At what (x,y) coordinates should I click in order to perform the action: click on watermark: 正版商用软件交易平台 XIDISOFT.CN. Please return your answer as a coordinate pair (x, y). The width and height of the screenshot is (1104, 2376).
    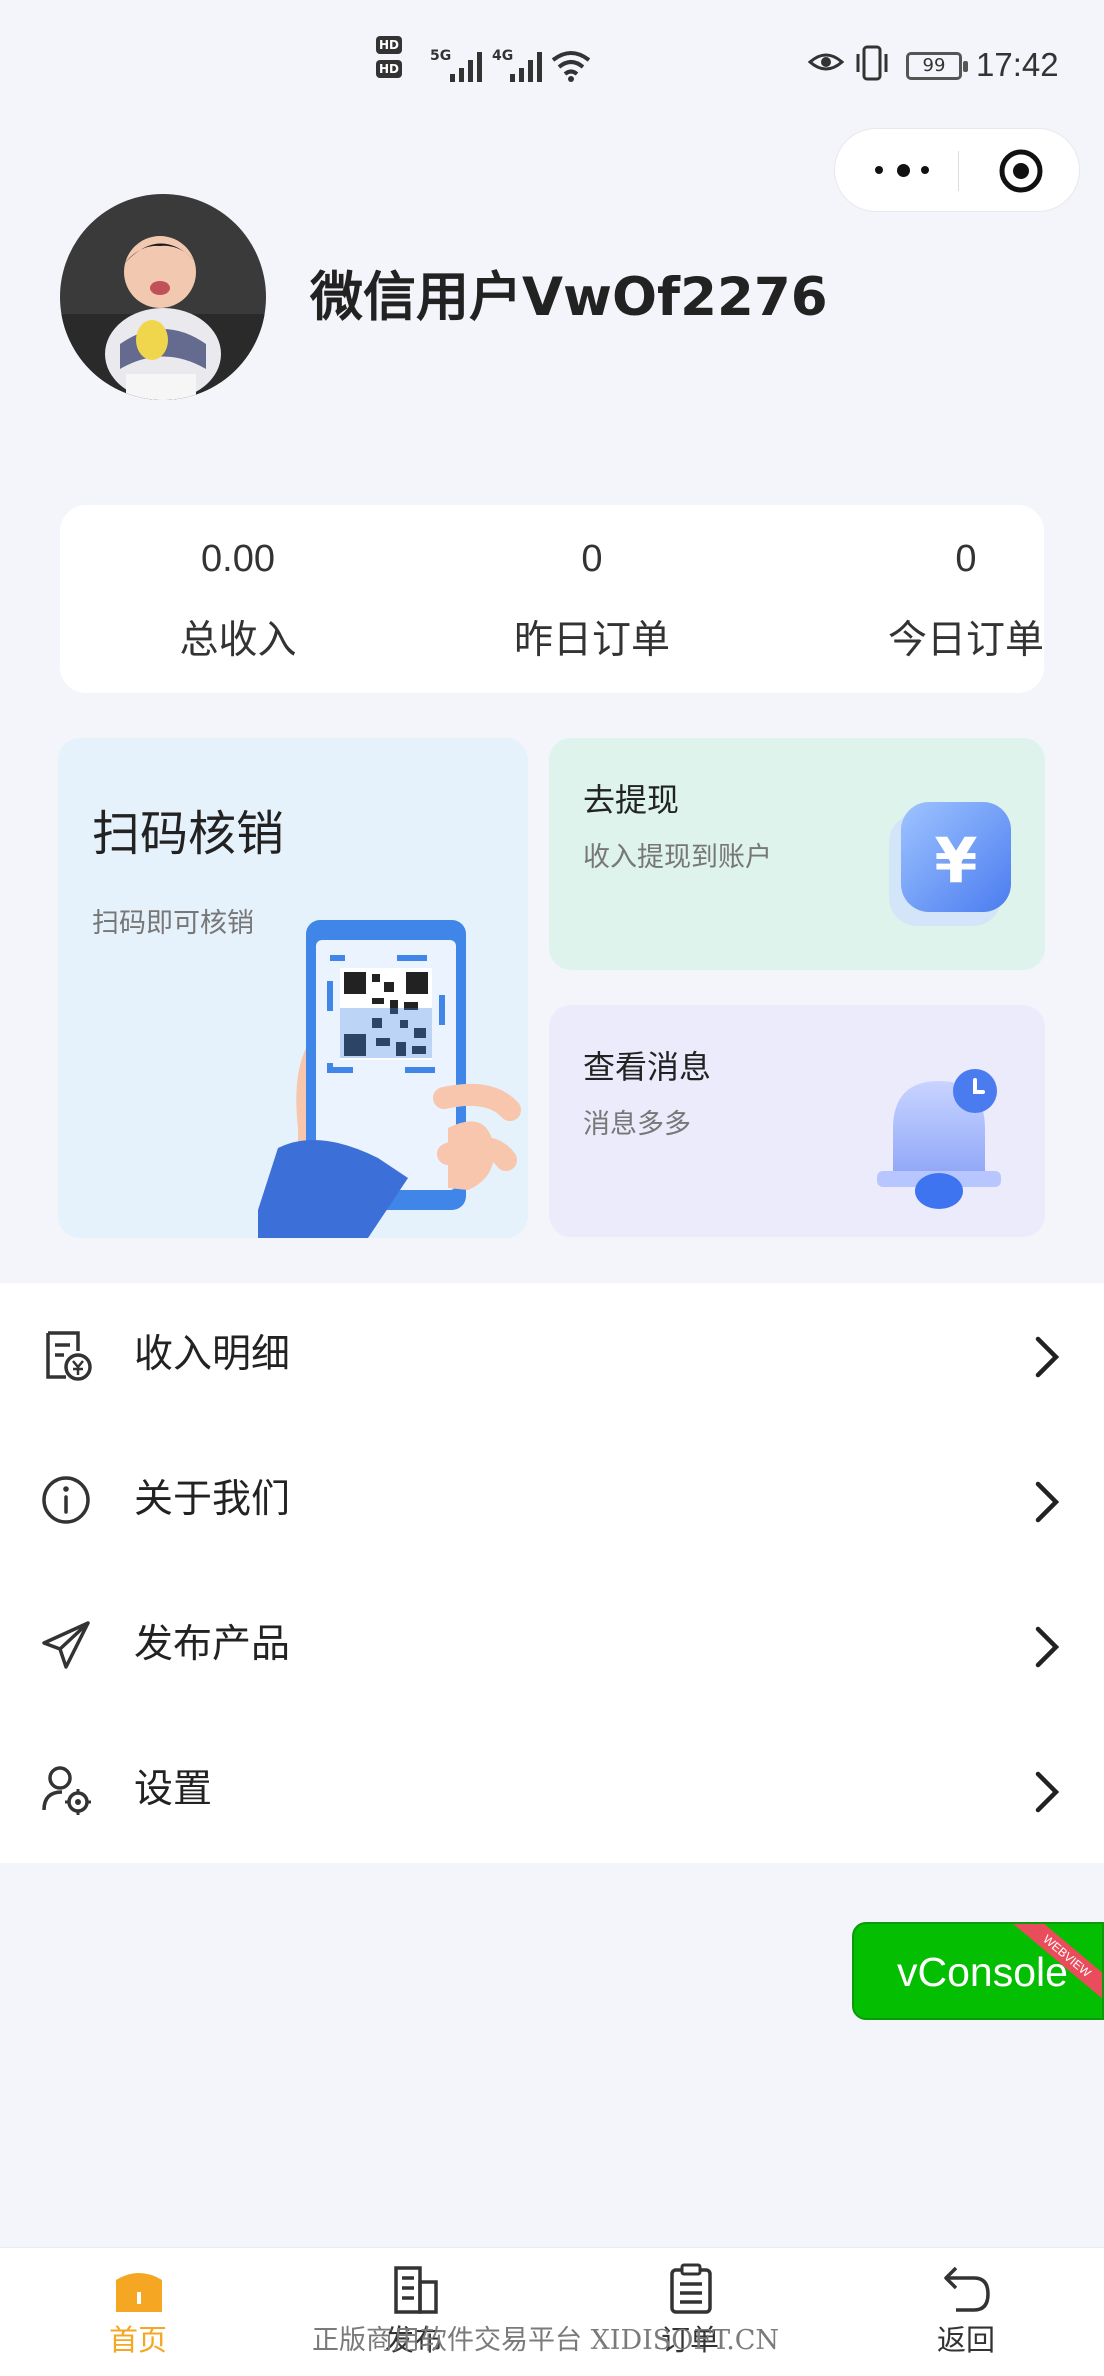
    Looking at the image, I should click on (546, 2340).